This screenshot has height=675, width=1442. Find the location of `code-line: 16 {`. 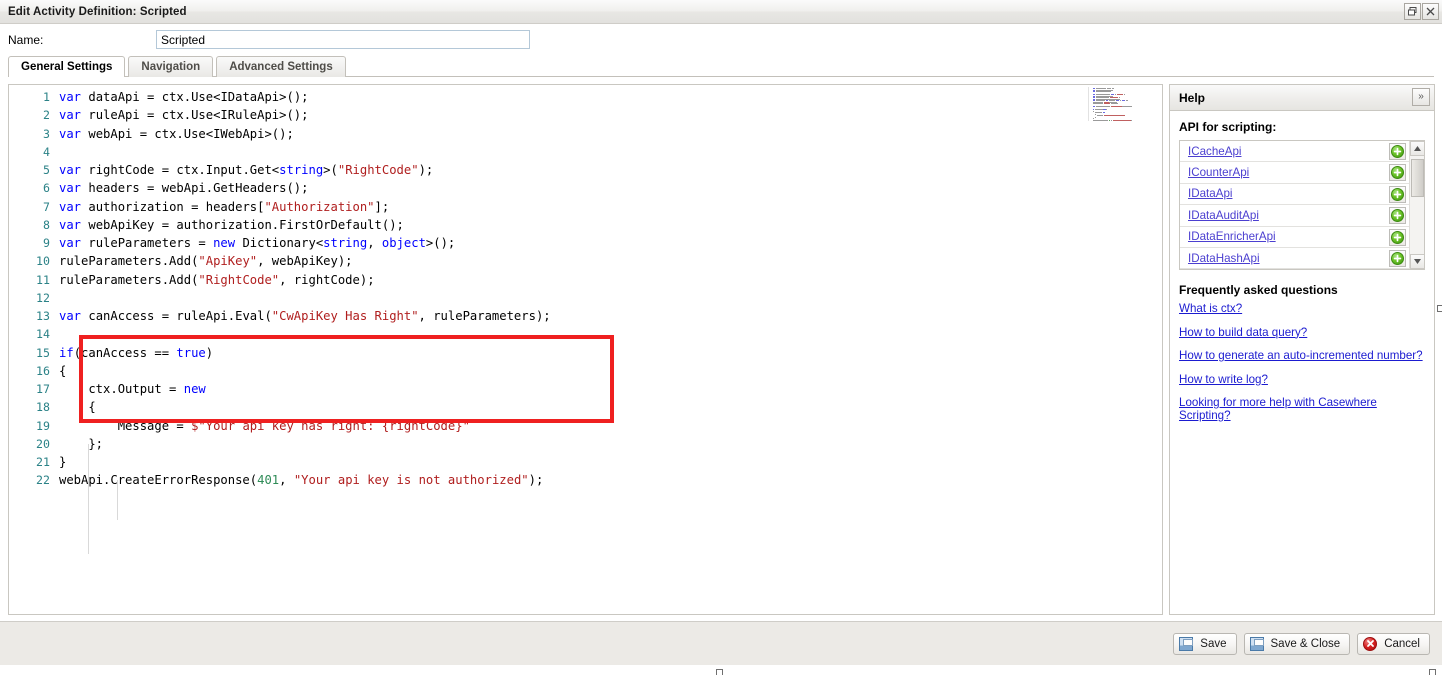

code-line: 16 { is located at coordinates (585, 371).